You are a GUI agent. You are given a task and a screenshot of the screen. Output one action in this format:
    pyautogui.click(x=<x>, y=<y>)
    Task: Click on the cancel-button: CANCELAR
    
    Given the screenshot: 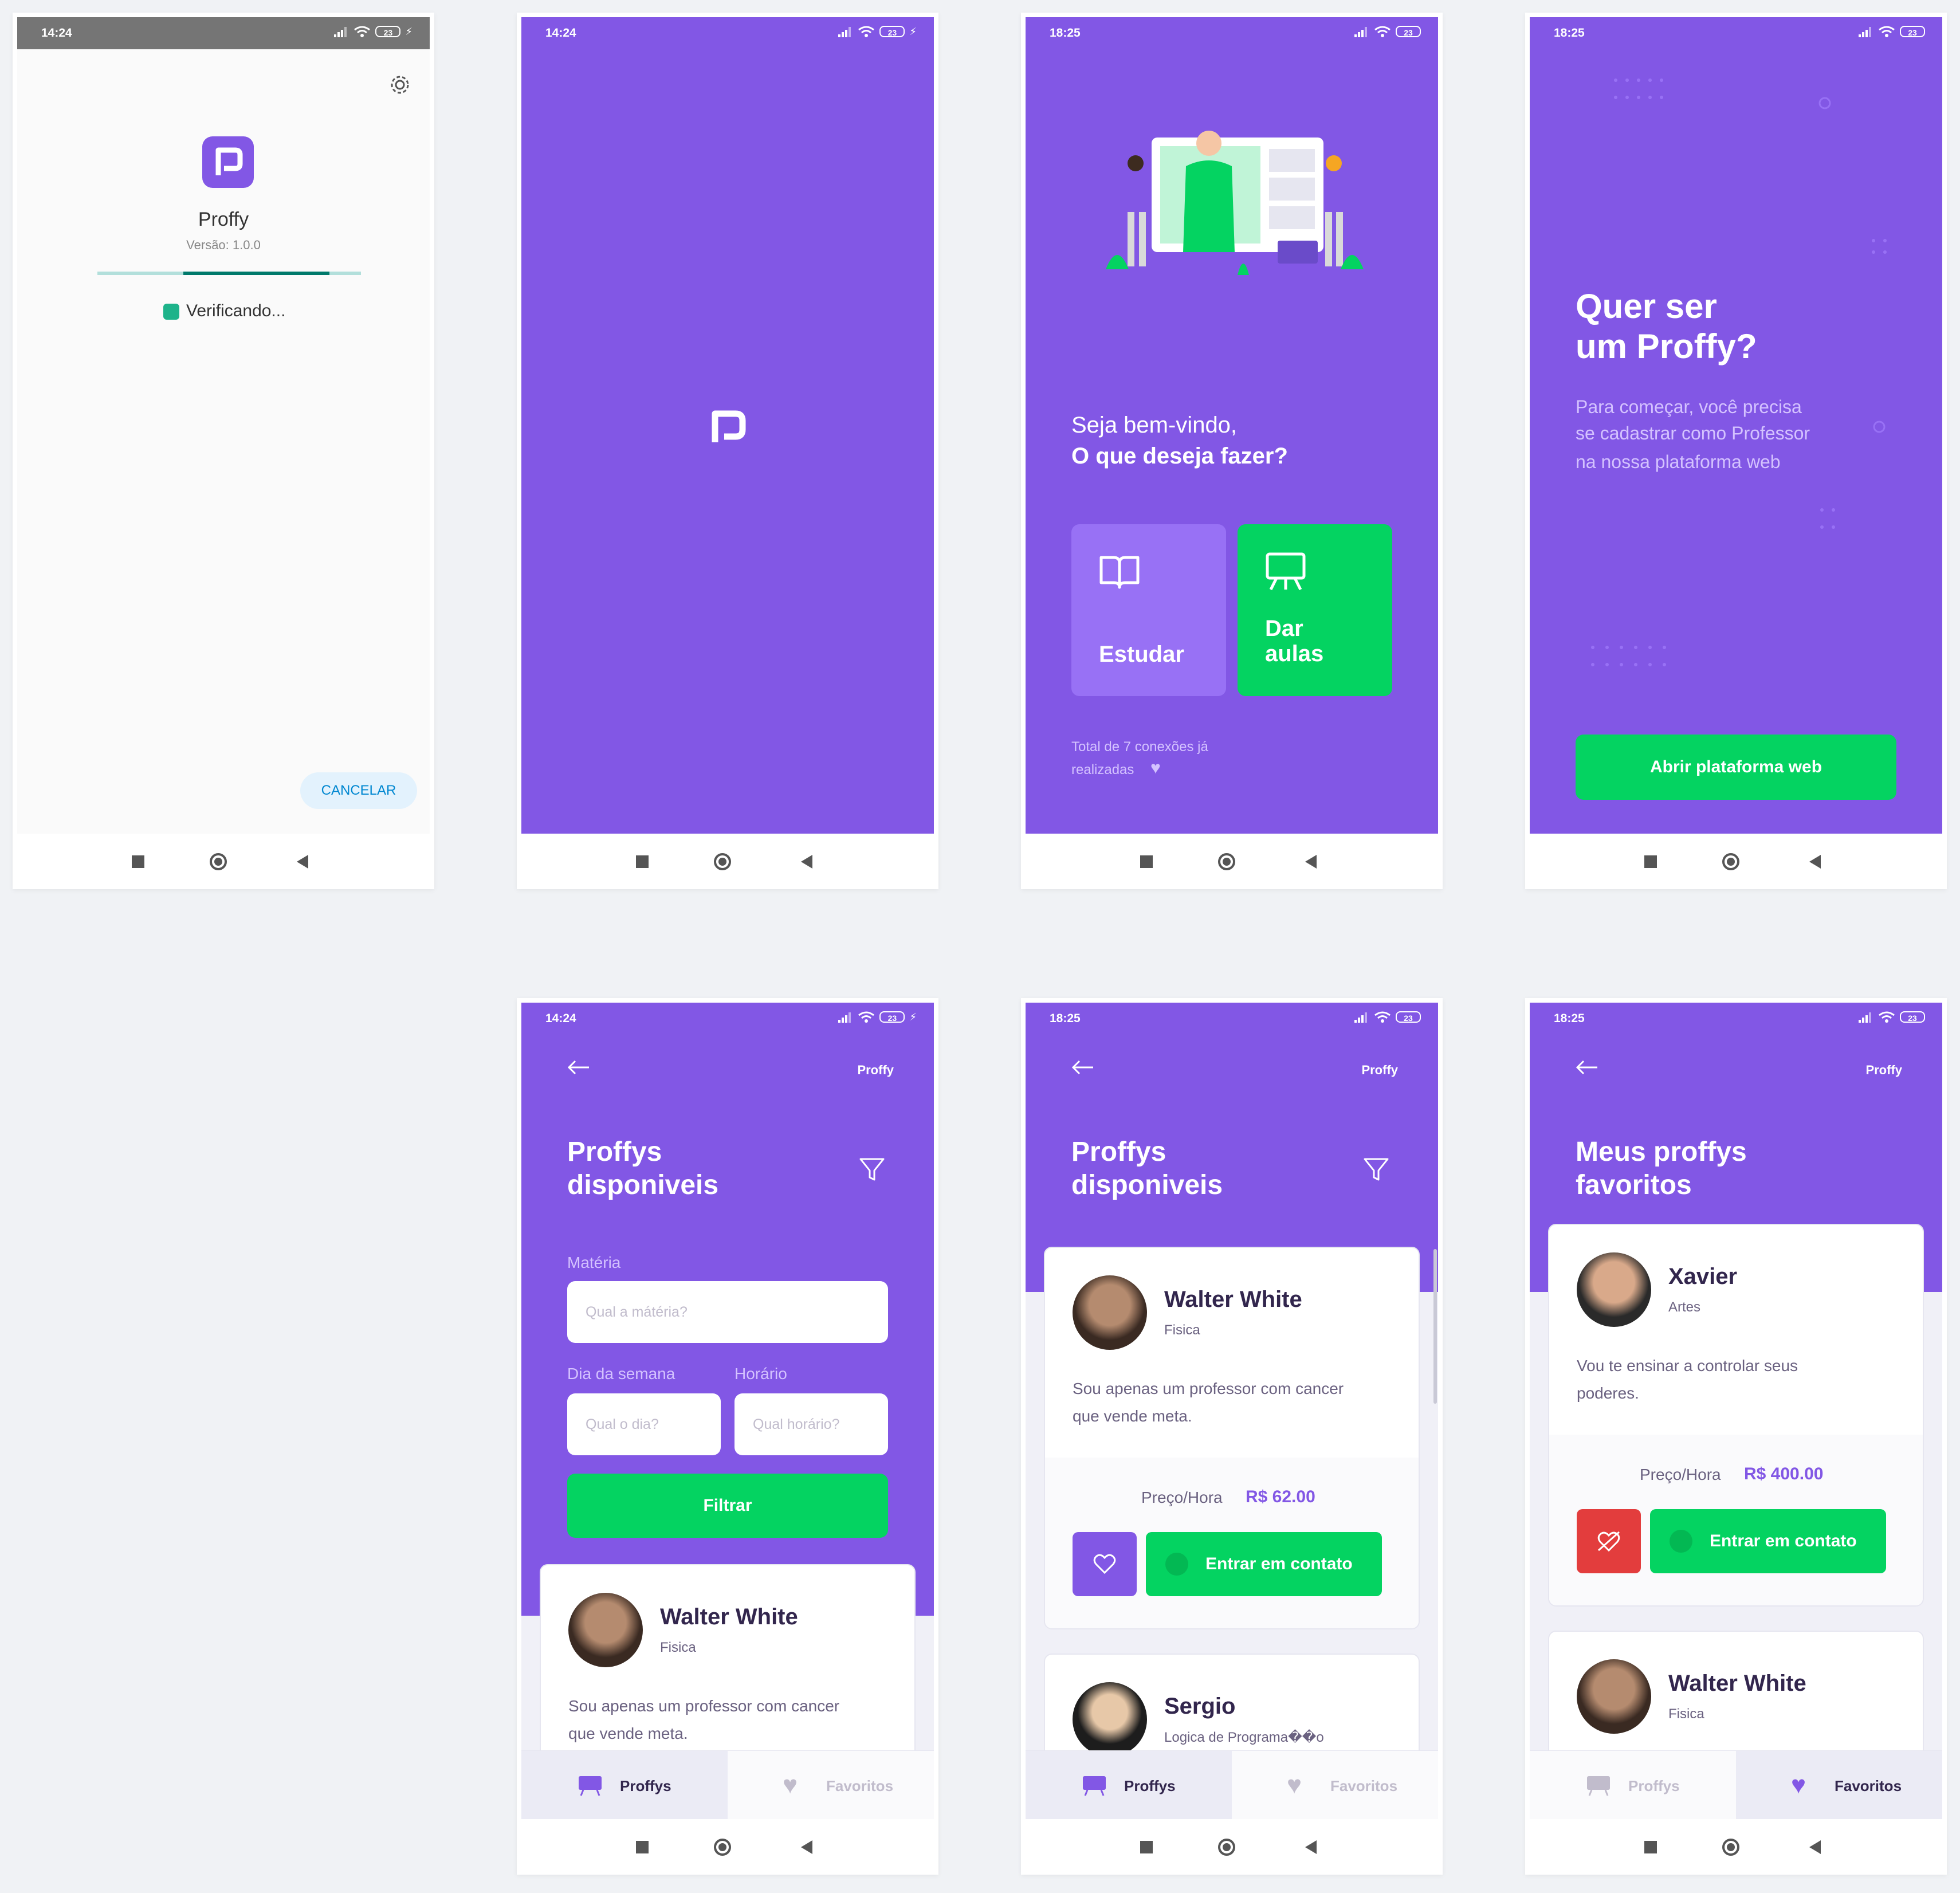 What is the action you would take?
    pyautogui.click(x=358, y=790)
    